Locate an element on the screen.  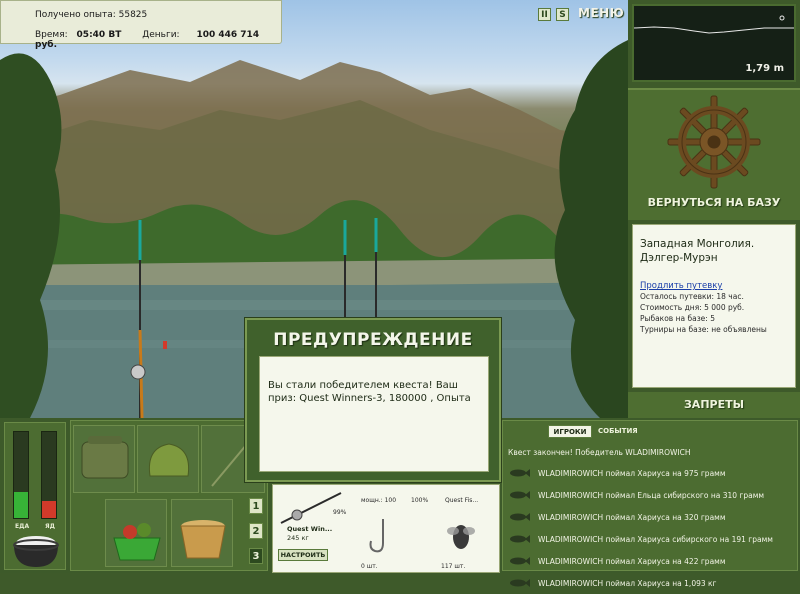
slot4-count: 117 шт. is located at coordinates (453, 566).